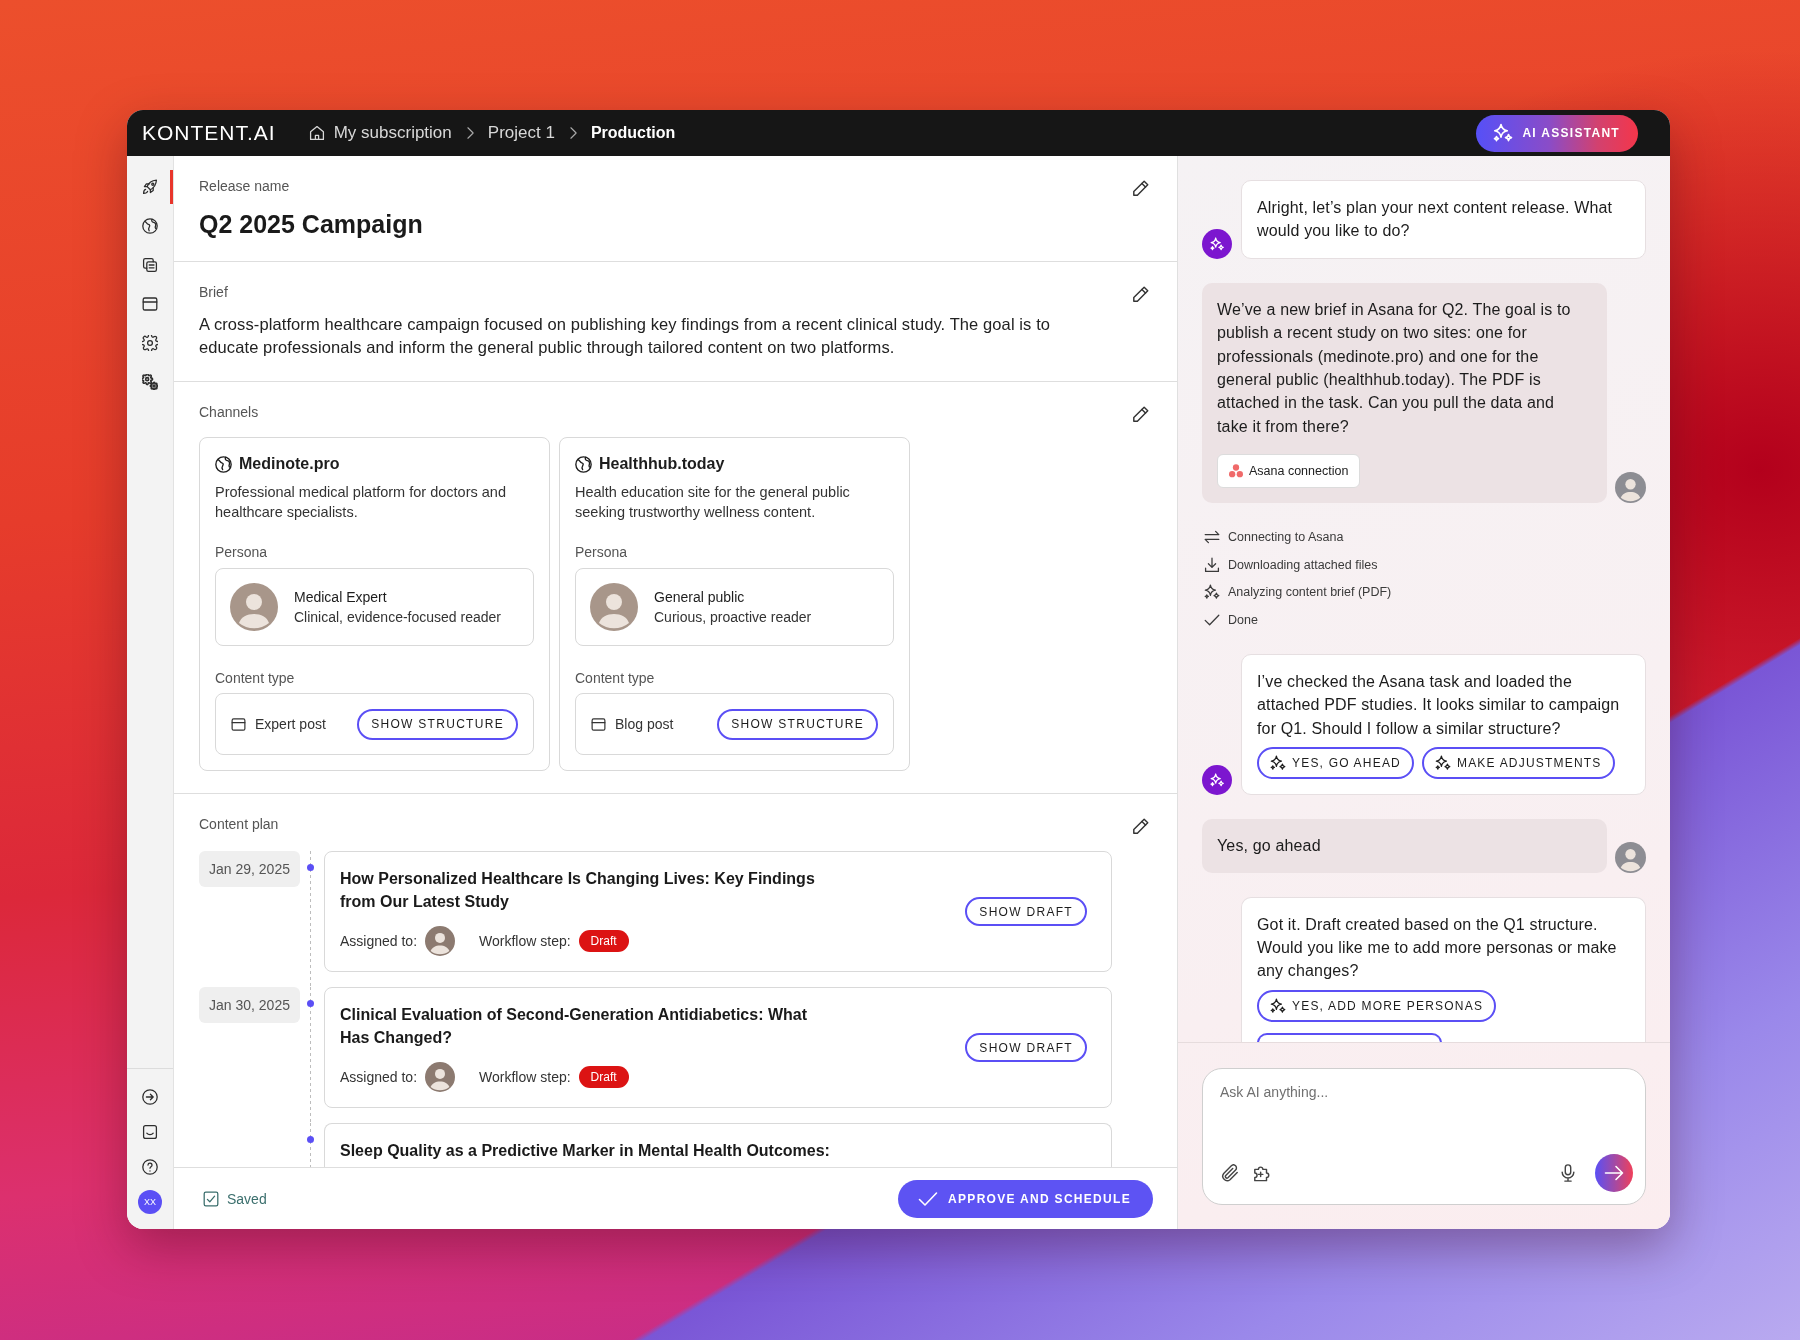  I want to click on persona-name: Medical Expert, so click(341, 597).